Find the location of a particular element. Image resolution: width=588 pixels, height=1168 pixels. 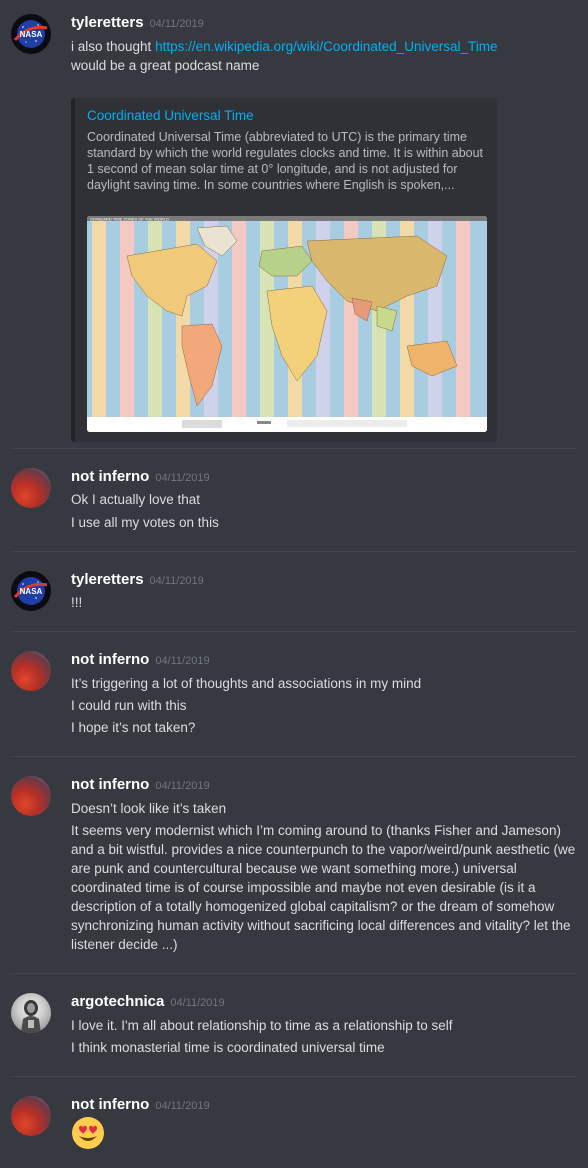

map-caption: STANDARD TIME ZONES OF THE WORLD is located at coordinates (129, 218).